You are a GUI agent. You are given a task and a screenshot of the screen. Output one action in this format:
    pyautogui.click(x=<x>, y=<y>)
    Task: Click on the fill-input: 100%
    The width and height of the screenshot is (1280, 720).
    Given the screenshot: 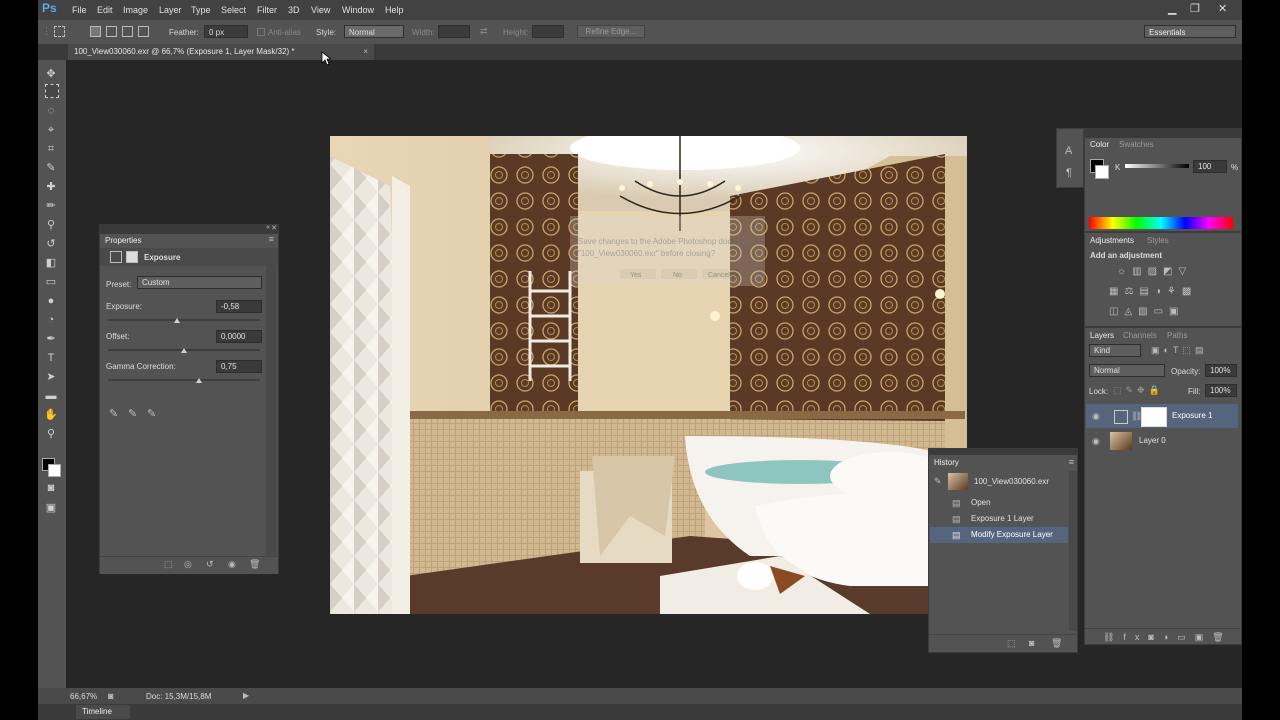 What is the action you would take?
    pyautogui.click(x=1221, y=390)
    